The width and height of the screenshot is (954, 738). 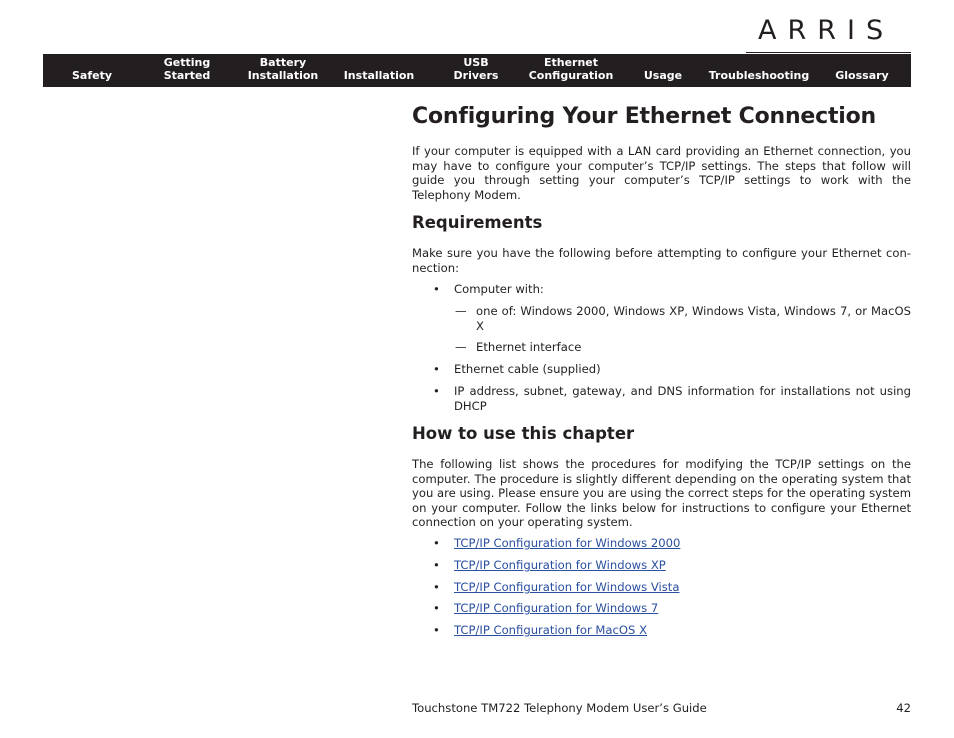 I want to click on nav-item-getting-started: Getting Started, so click(x=187, y=70).